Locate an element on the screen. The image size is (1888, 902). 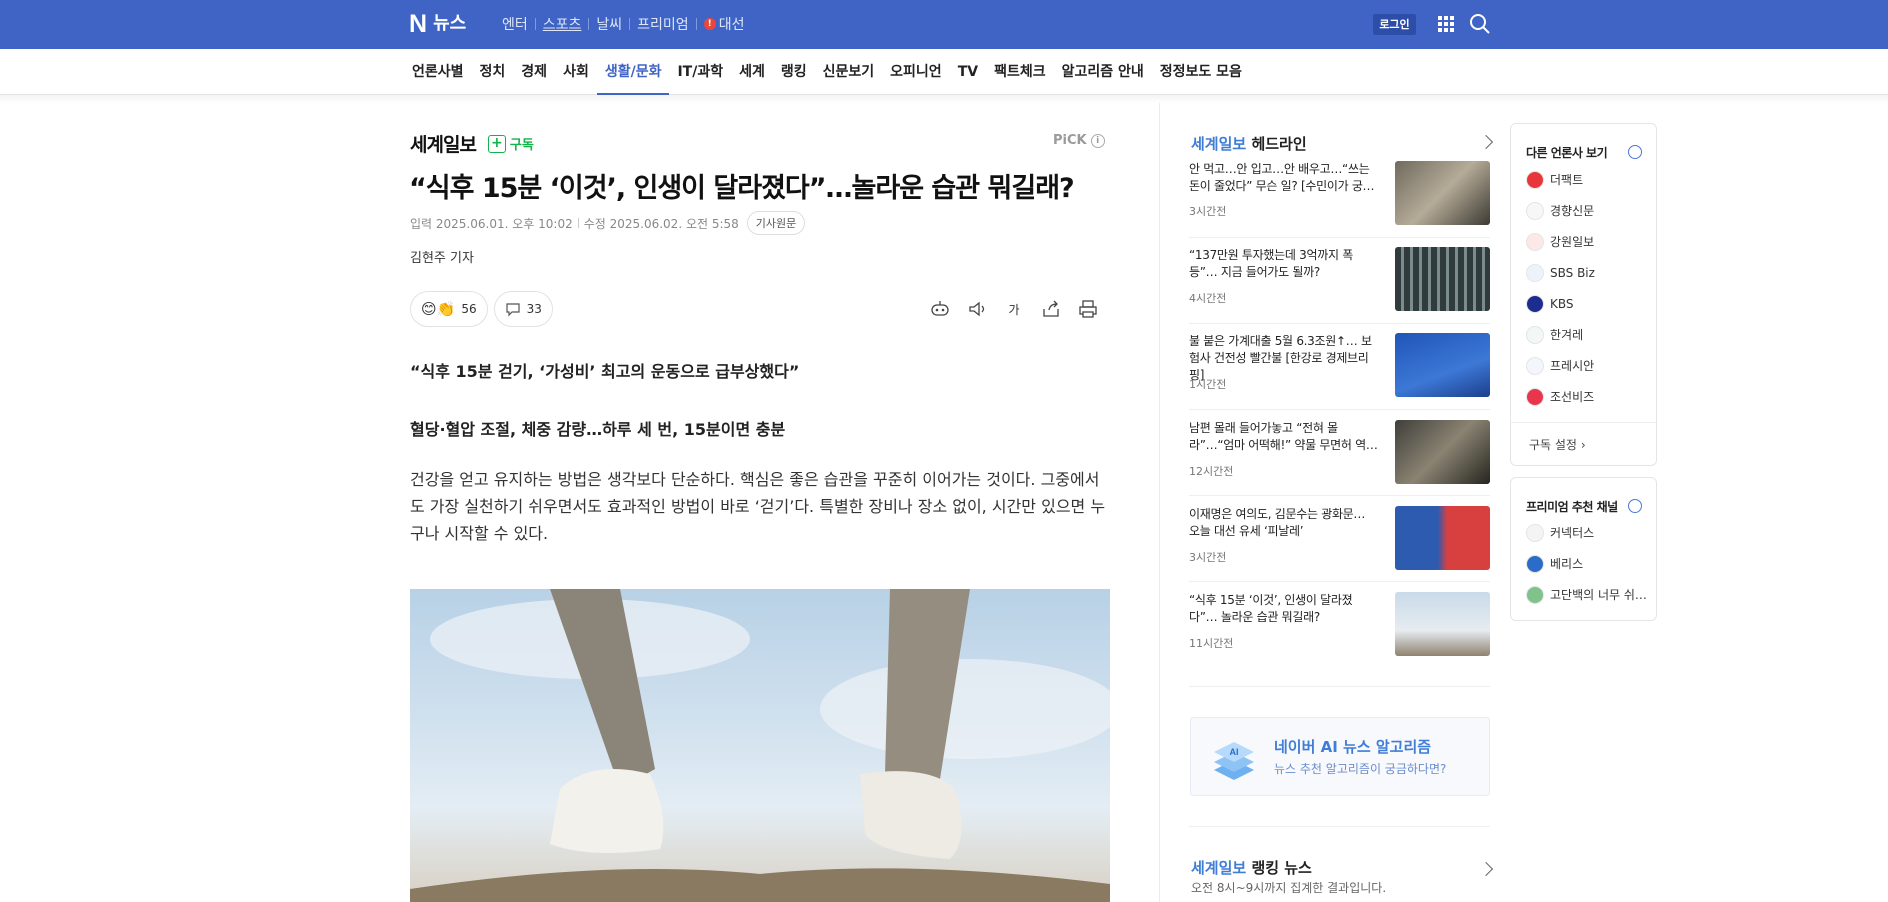
reporter-byline: 김현주 기자 is located at coordinates (442, 256).